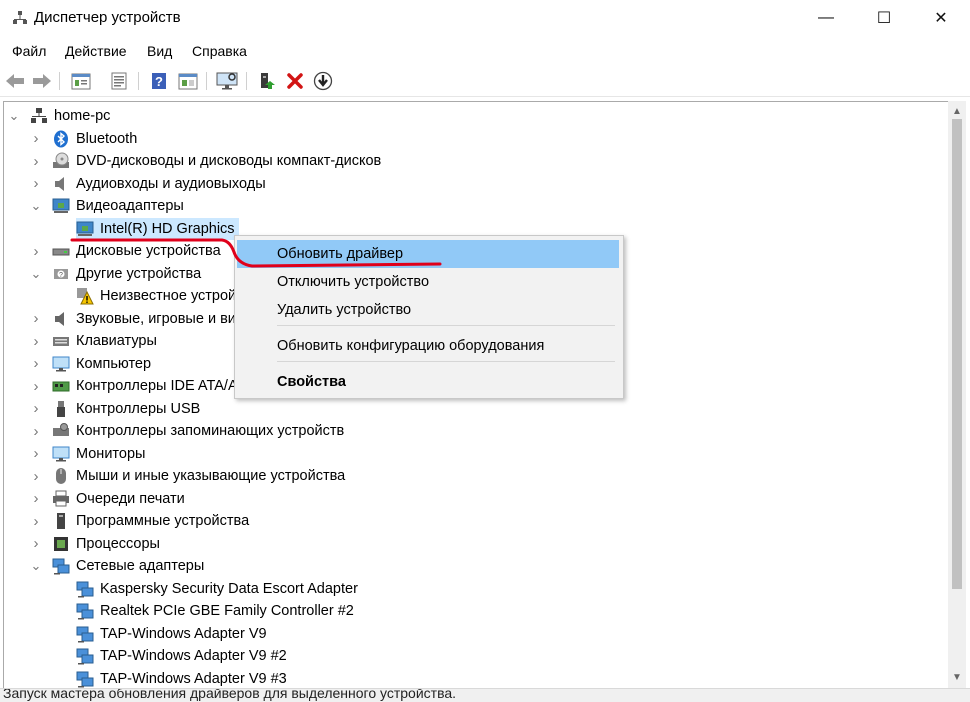 The height and width of the screenshot is (702, 970). I want to click on tree-item-label: Контроллеры запоминающих устройств, so click(210, 431).